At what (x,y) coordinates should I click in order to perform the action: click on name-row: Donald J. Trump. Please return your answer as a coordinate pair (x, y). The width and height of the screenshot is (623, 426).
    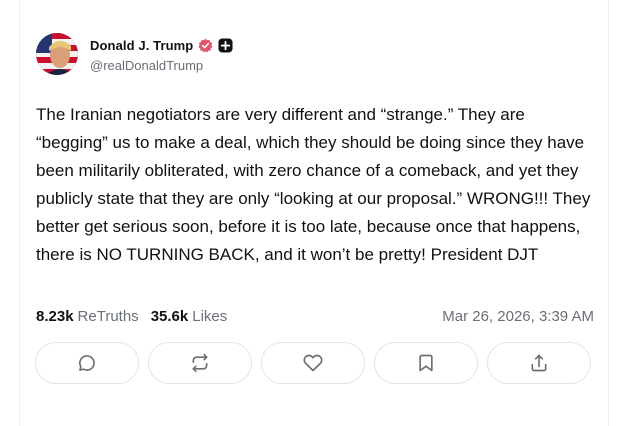
    Looking at the image, I should click on (161, 46).